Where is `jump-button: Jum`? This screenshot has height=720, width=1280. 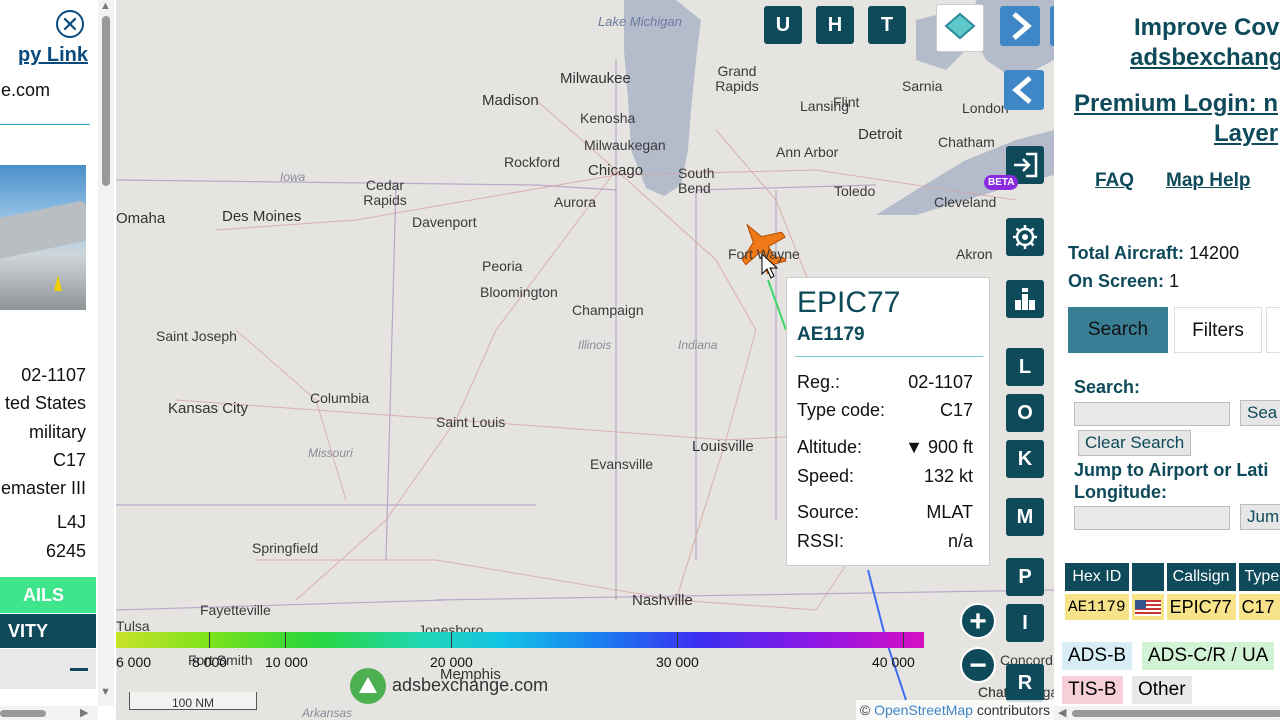
jump-button: Jum is located at coordinates (1260, 517).